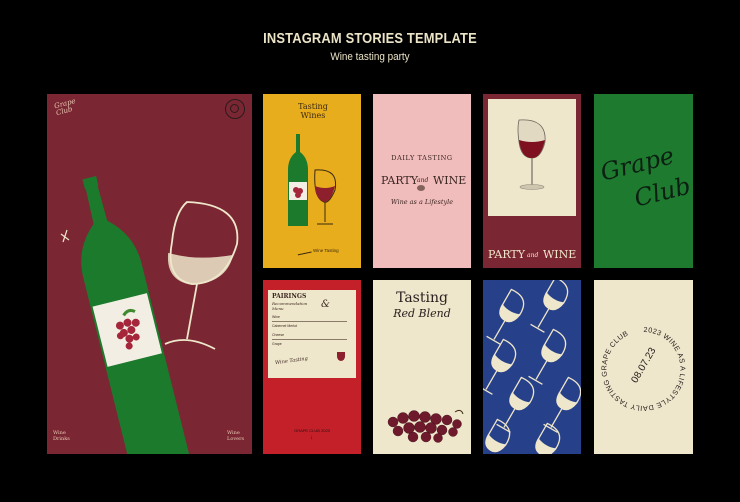 The image size is (740, 502). Describe the element at coordinates (341, 356) in the screenshot. I see `wine-glass-mini-icon` at that location.